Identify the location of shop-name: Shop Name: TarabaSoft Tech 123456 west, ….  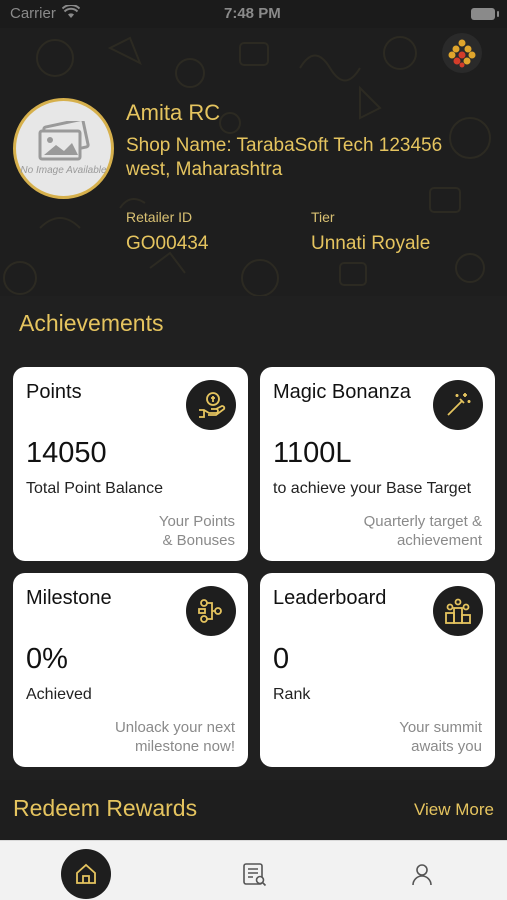
(311, 158).